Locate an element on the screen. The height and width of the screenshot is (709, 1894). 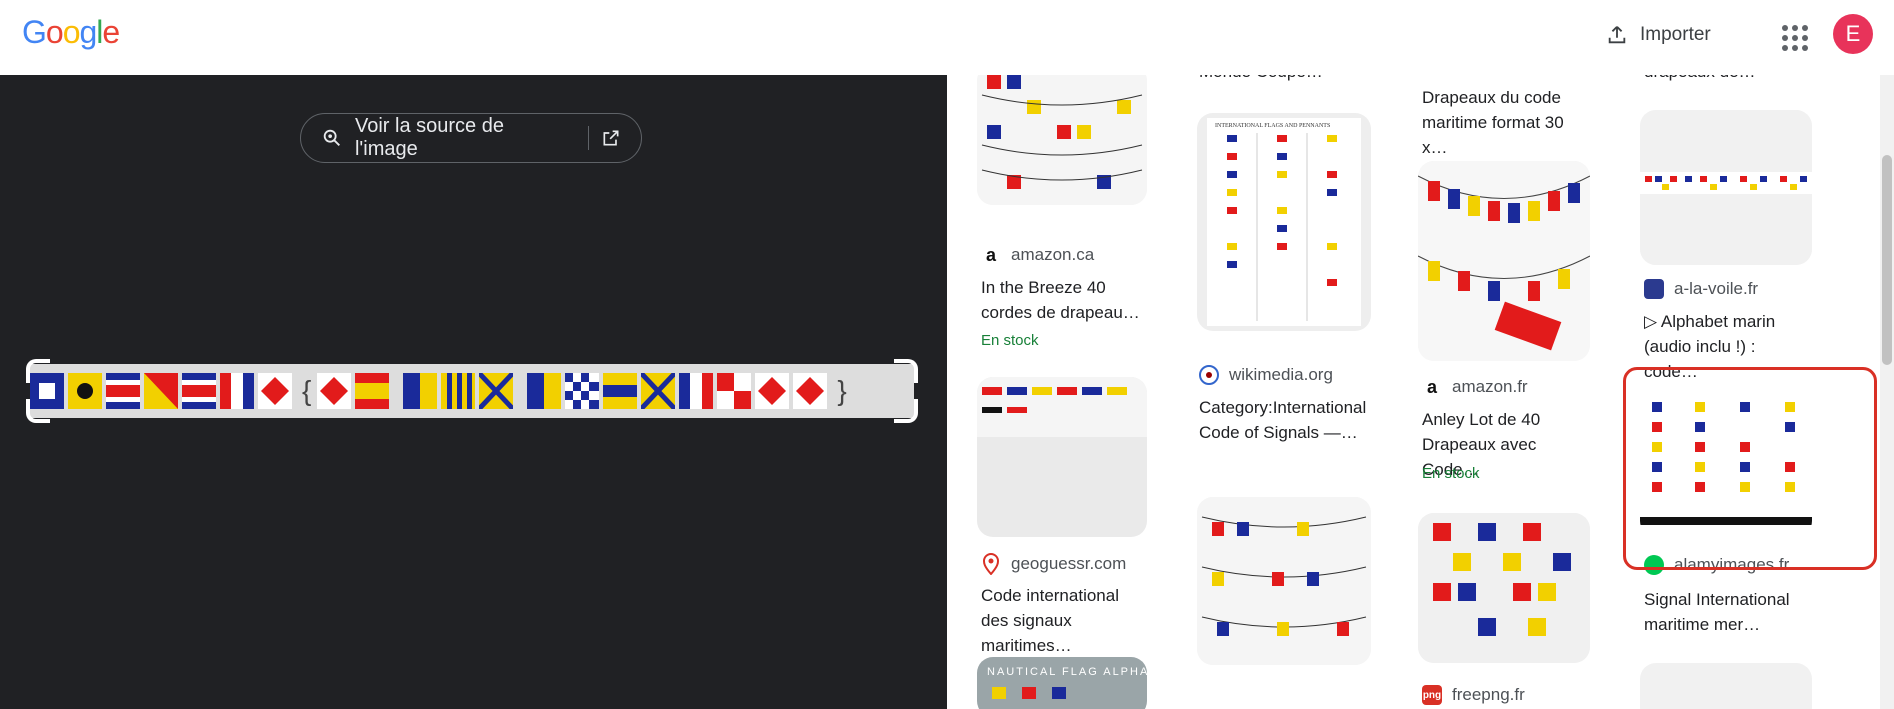
flag-f4 is located at coordinates (810, 391).